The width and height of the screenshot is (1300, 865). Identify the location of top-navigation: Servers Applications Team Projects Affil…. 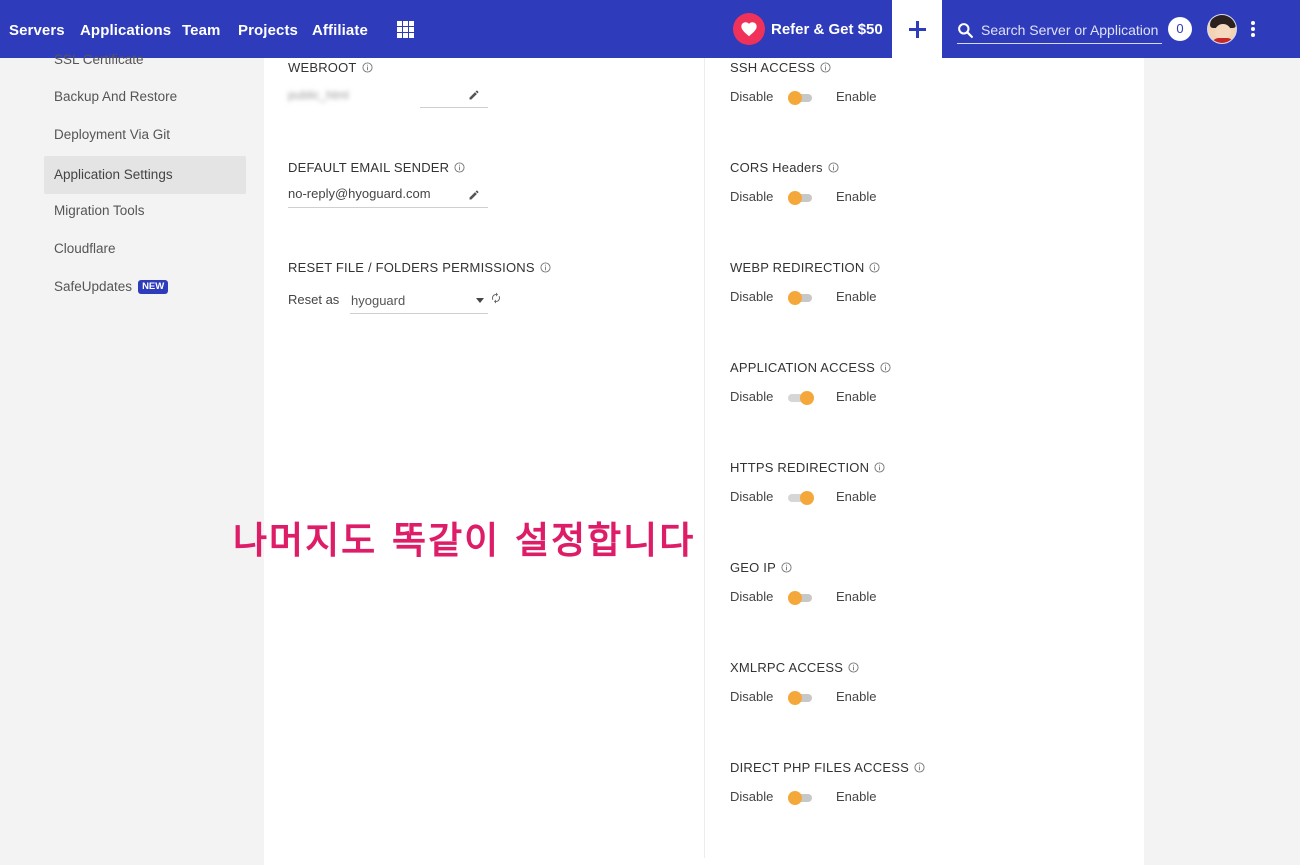
(650, 29).